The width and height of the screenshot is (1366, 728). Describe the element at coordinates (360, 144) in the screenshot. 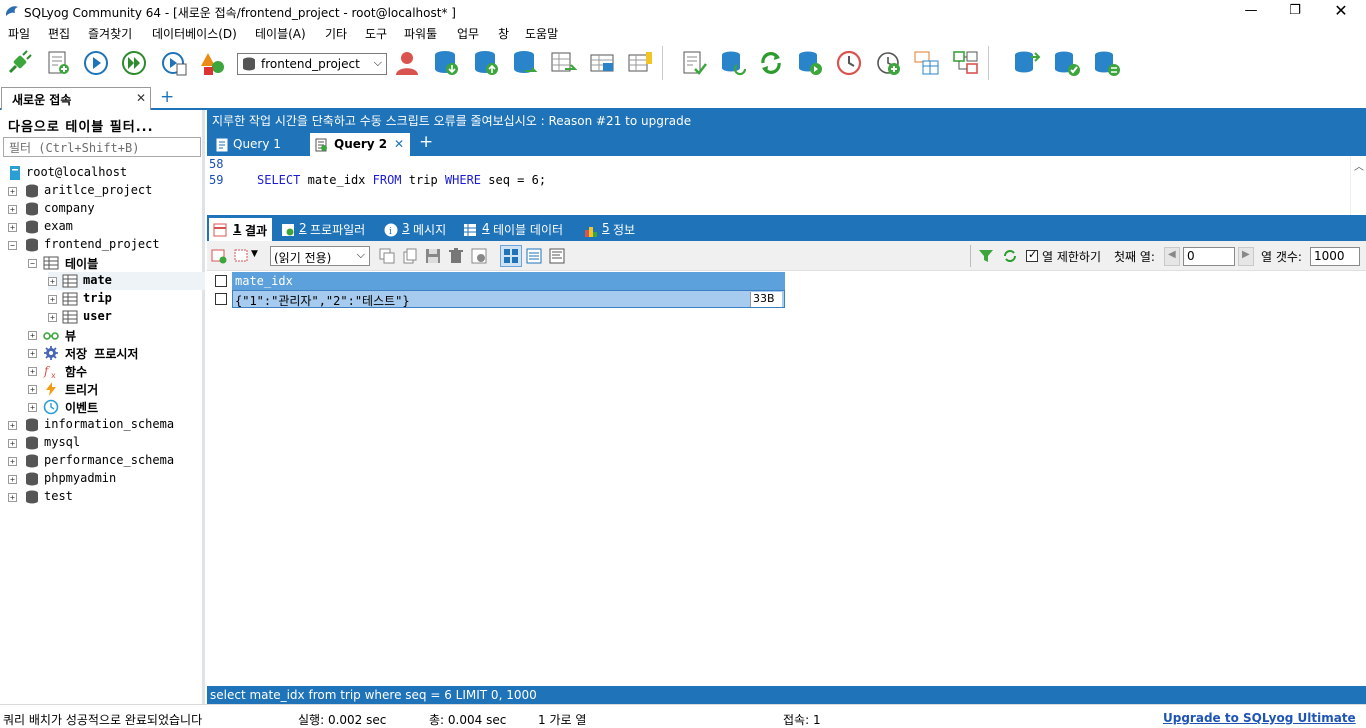

I see `tab-query-2: Query 2 ✕` at that location.